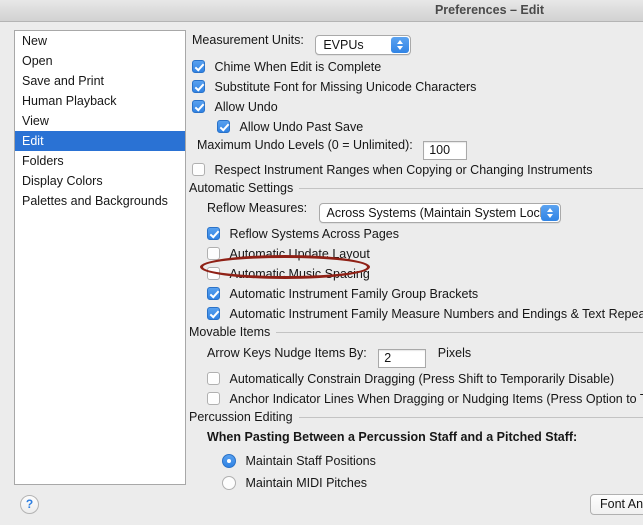  I want to click on sidebar-item-view: View, so click(100, 121).